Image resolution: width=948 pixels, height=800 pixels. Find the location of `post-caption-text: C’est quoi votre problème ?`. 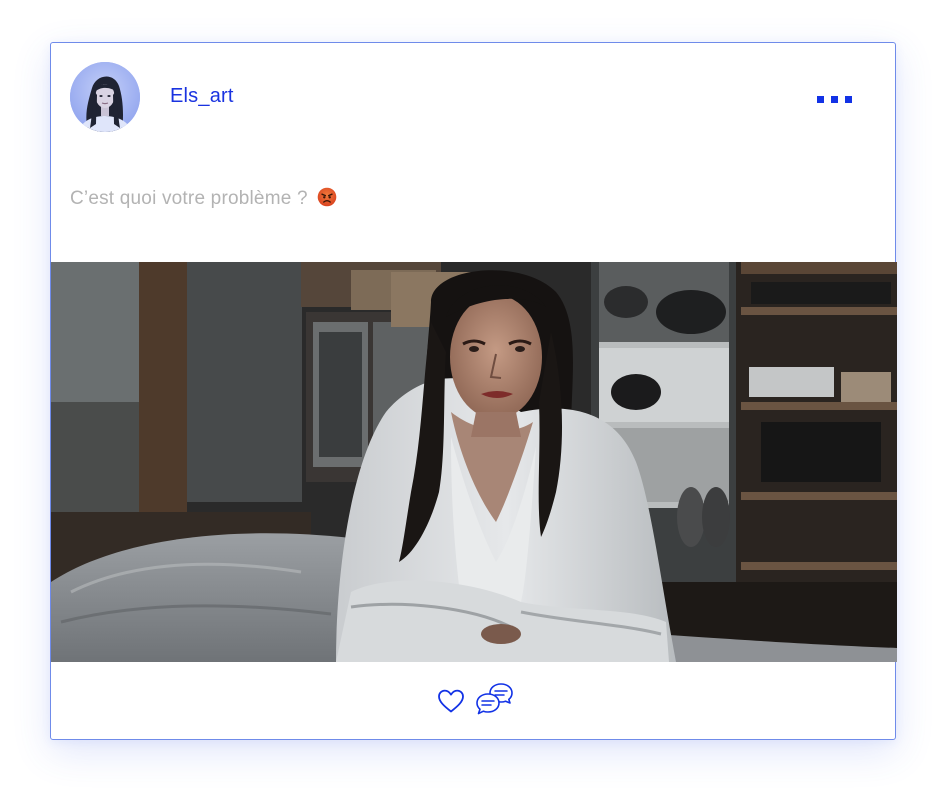

post-caption-text: C’est quoi votre problème ? is located at coordinates (189, 198).